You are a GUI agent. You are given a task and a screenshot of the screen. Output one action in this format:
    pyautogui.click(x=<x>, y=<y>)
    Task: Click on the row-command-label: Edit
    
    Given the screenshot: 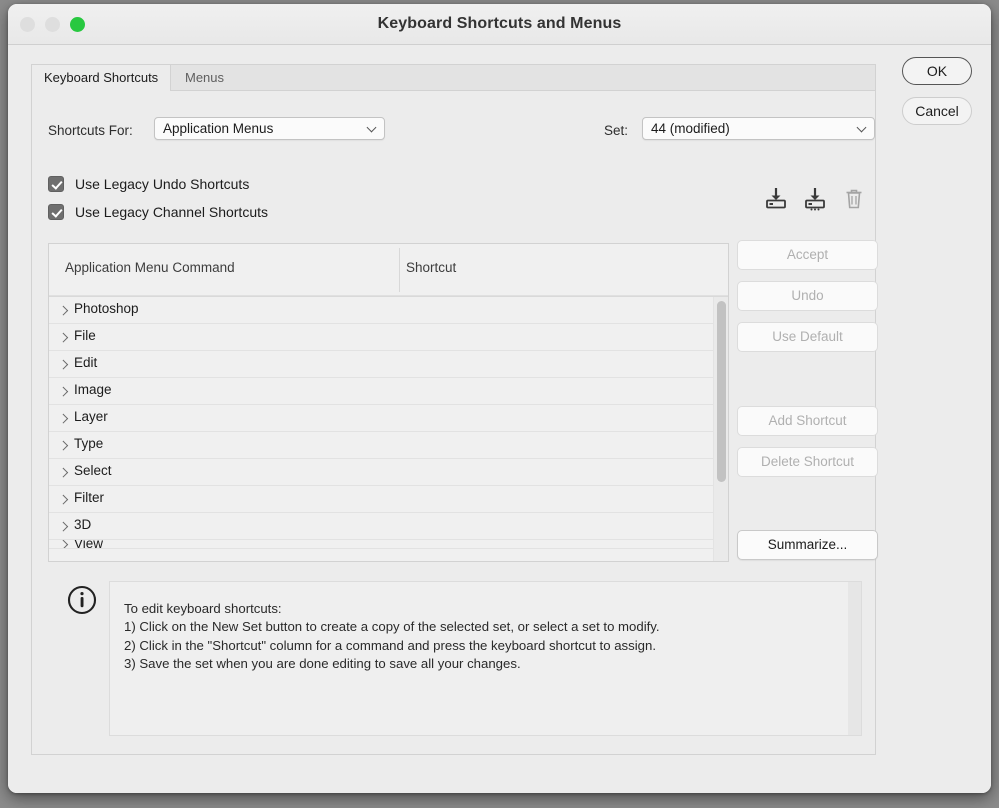 What is the action you would take?
    pyautogui.click(x=86, y=362)
    